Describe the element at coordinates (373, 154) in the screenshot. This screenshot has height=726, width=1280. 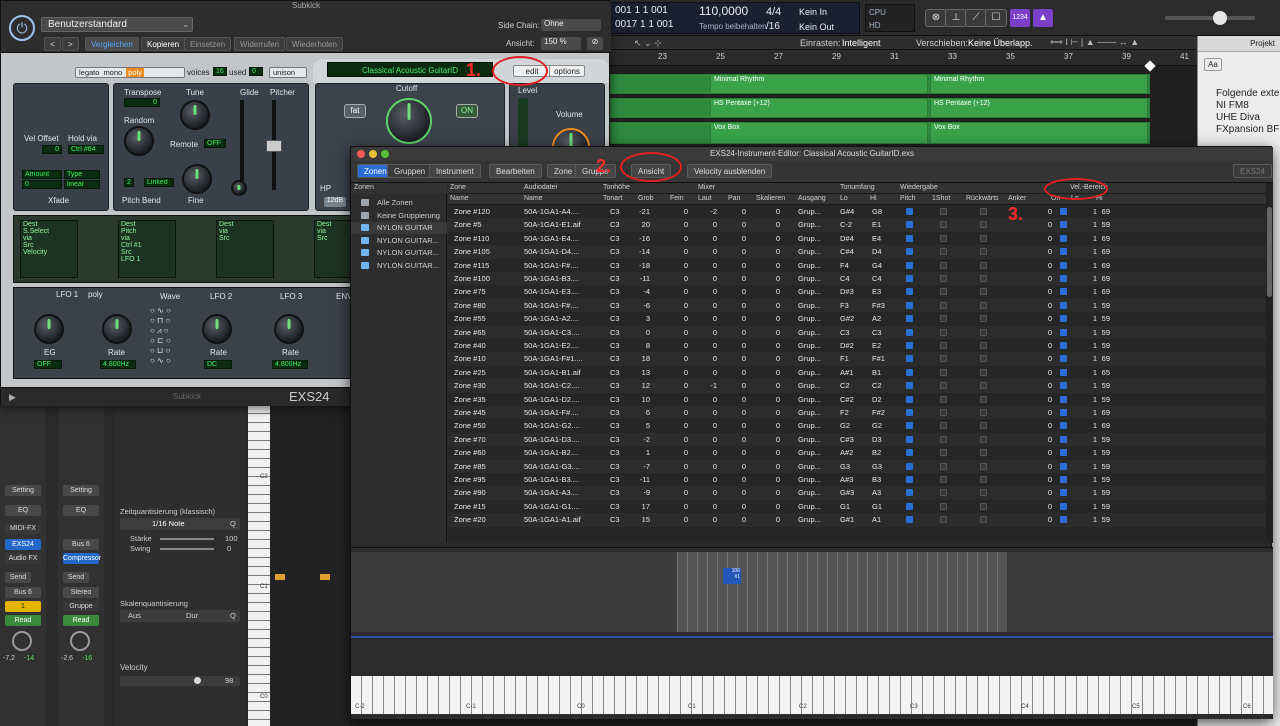
I see `minimize-icon` at that location.